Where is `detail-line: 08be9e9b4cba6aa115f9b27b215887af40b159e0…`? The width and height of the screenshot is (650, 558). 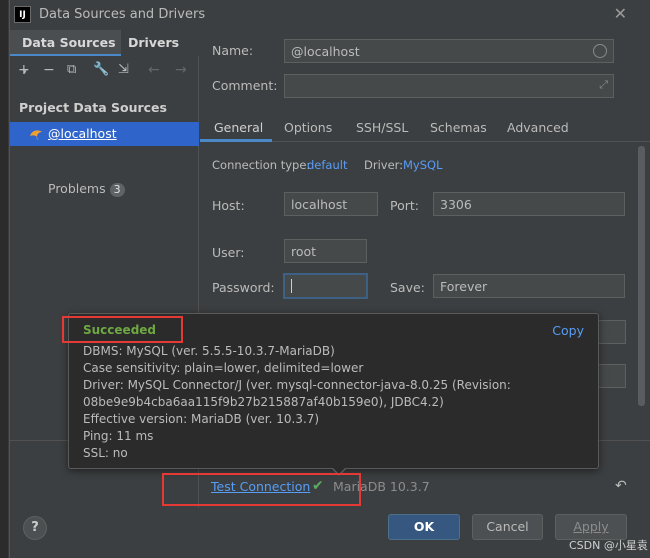
detail-line: 08be9e9b4cba6aa115f9b27b215887af40b159e0… is located at coordinates (263, 402).